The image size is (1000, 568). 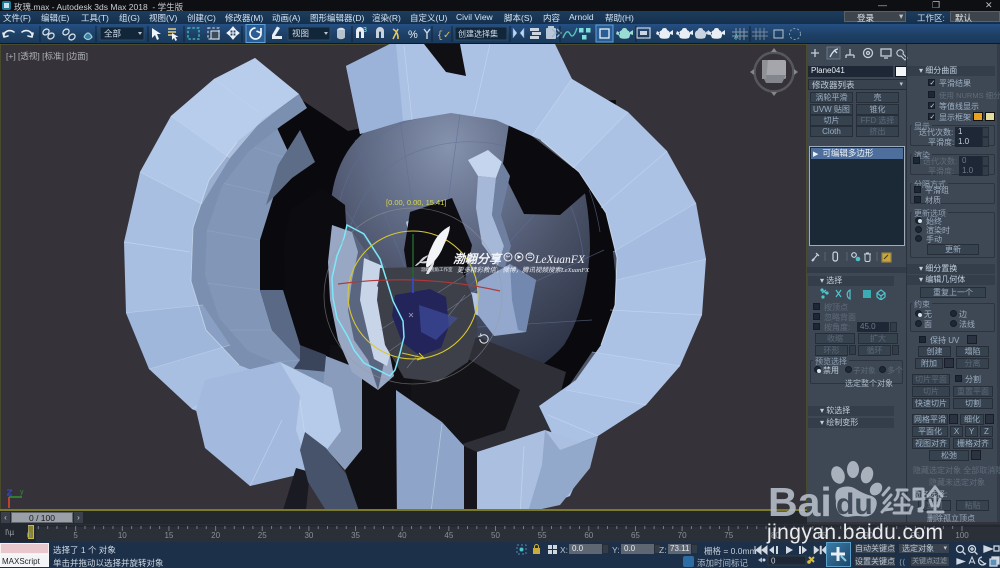 What do you see at coordinates (523, 270) in the screenshot?
I see `svg-text: 更多精彩教信，微博，腾讯视频搜索LeXuanFX` at bounding box center [523, 270].